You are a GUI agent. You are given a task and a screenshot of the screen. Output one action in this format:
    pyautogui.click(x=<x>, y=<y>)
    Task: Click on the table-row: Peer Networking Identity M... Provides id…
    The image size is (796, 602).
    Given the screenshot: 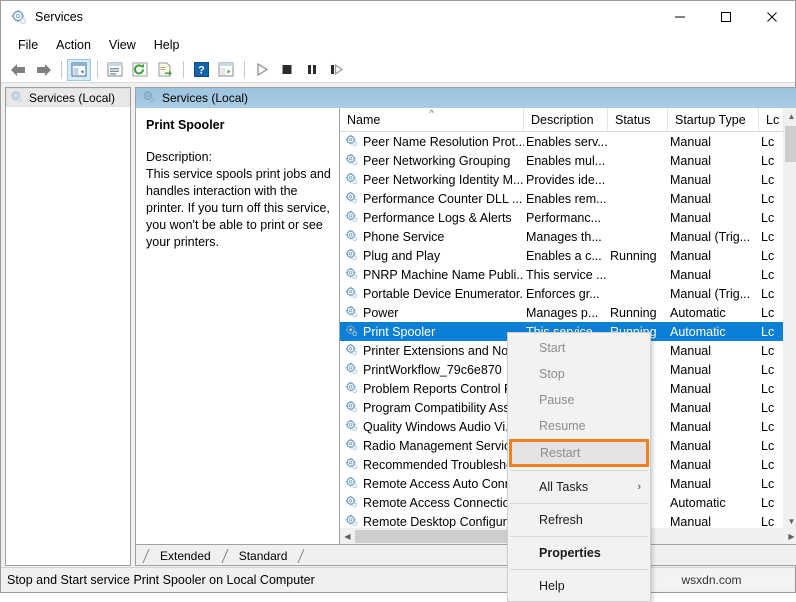 What is the action you would take?
    pyautogui.click(x=568, y=179)
    